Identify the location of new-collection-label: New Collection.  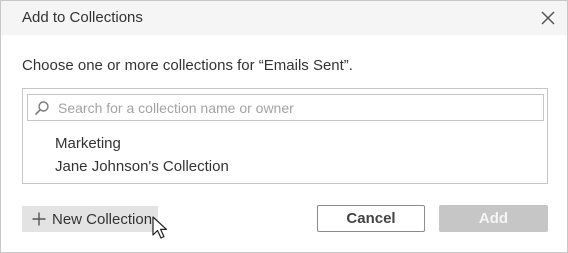
(102, 219).